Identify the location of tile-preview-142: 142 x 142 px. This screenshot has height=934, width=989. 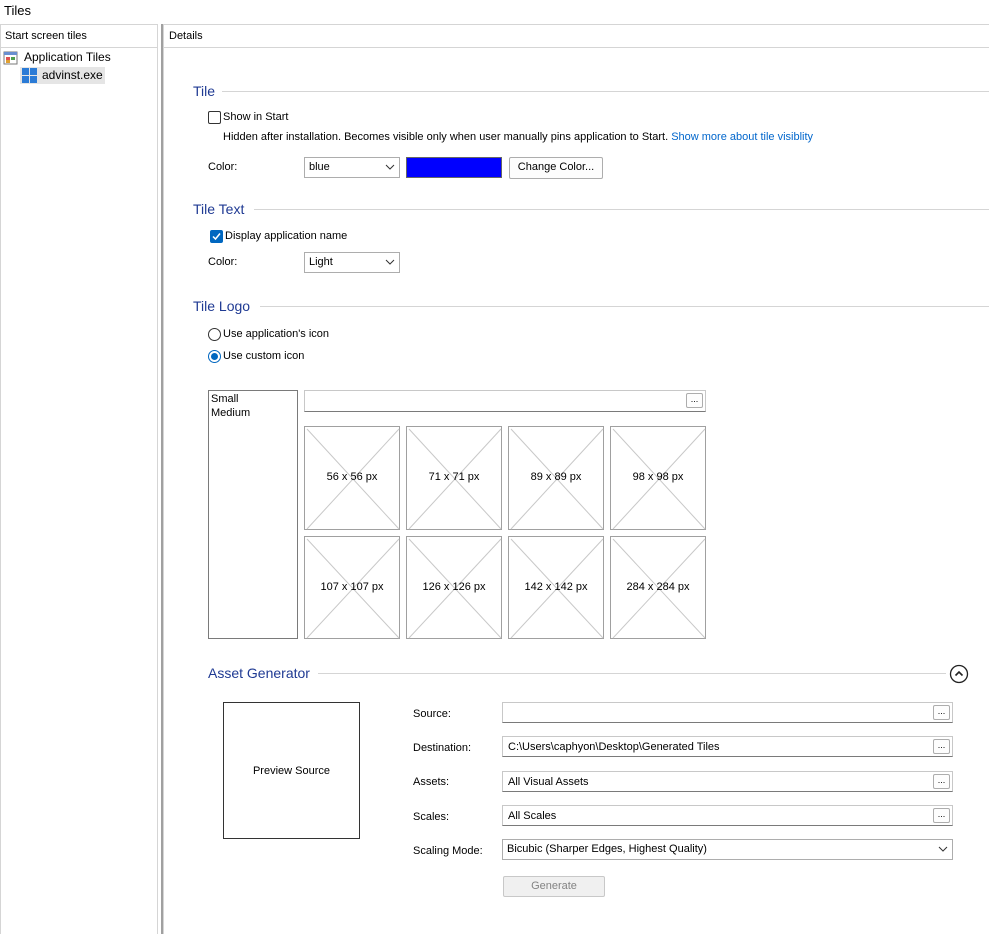
(556, 587).